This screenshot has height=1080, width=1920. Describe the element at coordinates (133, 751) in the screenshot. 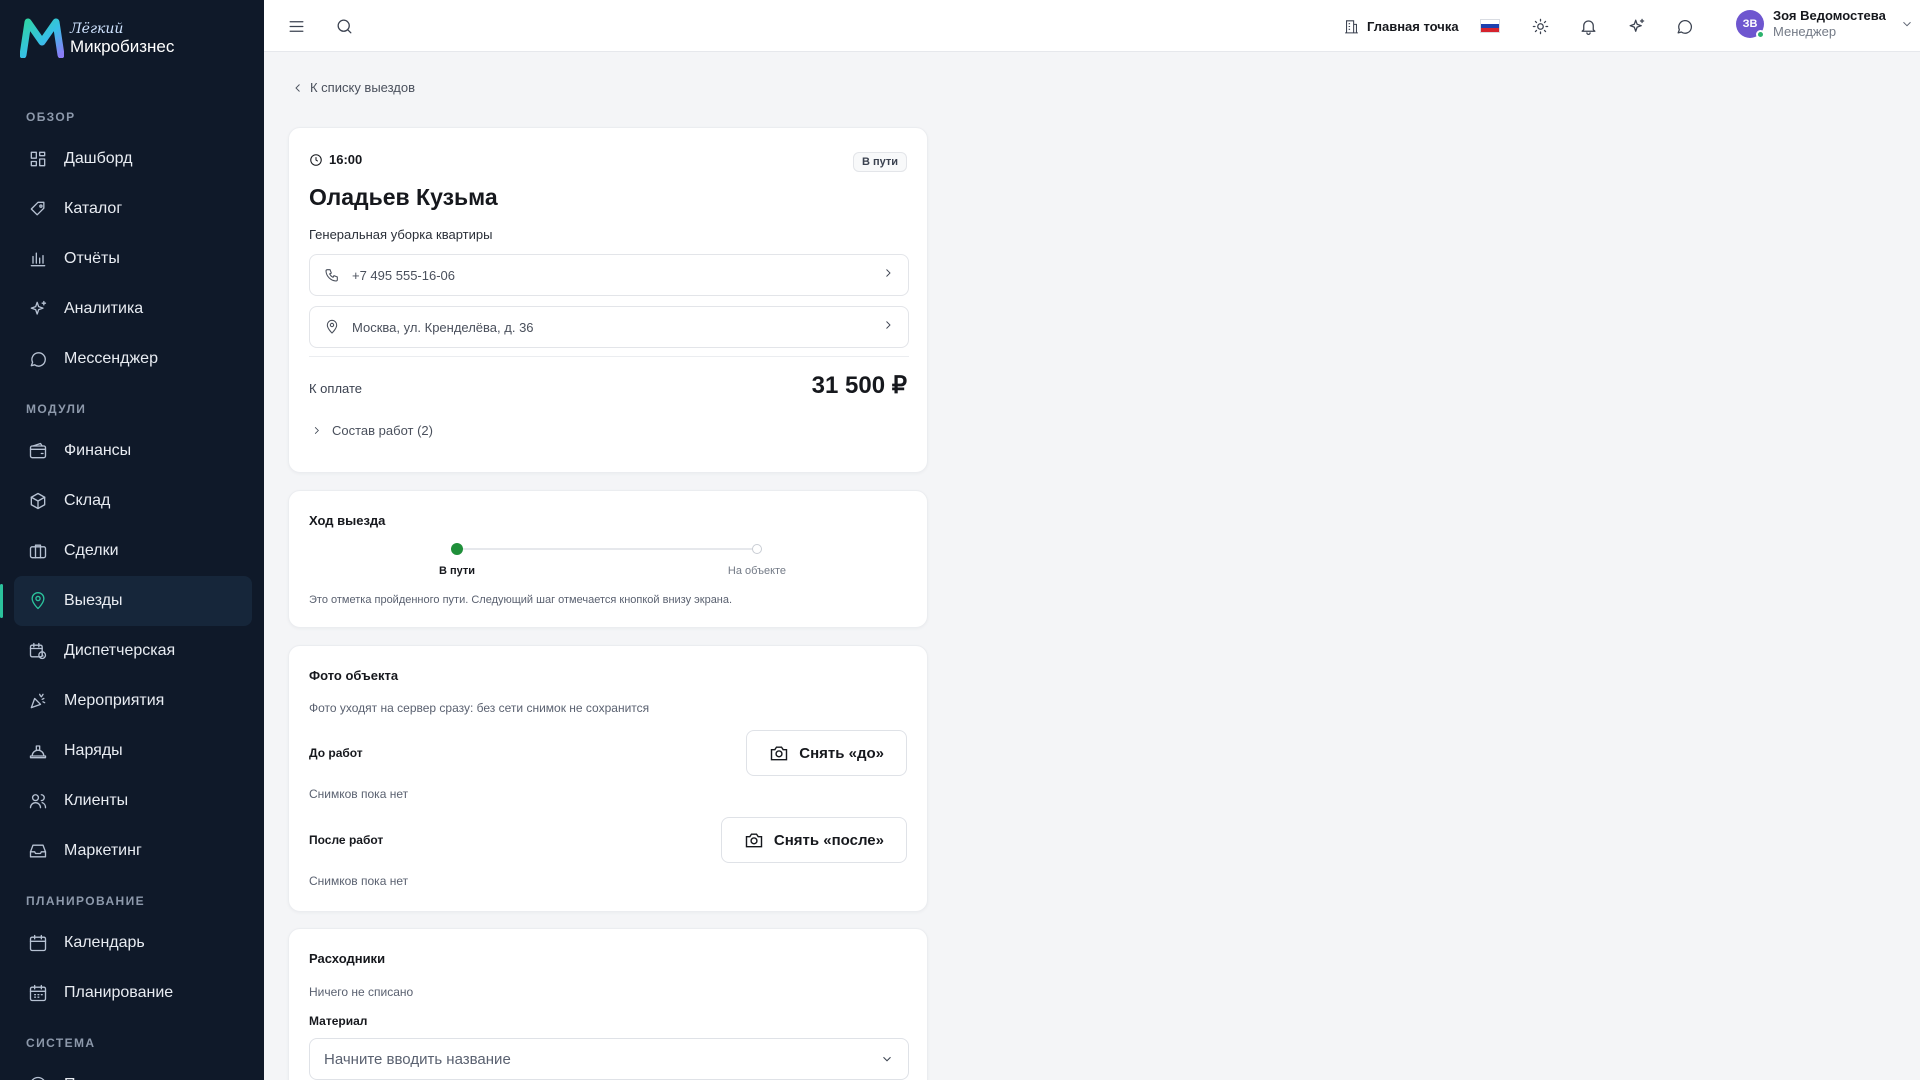

I see `sidebar-item: Наряды` at that location.